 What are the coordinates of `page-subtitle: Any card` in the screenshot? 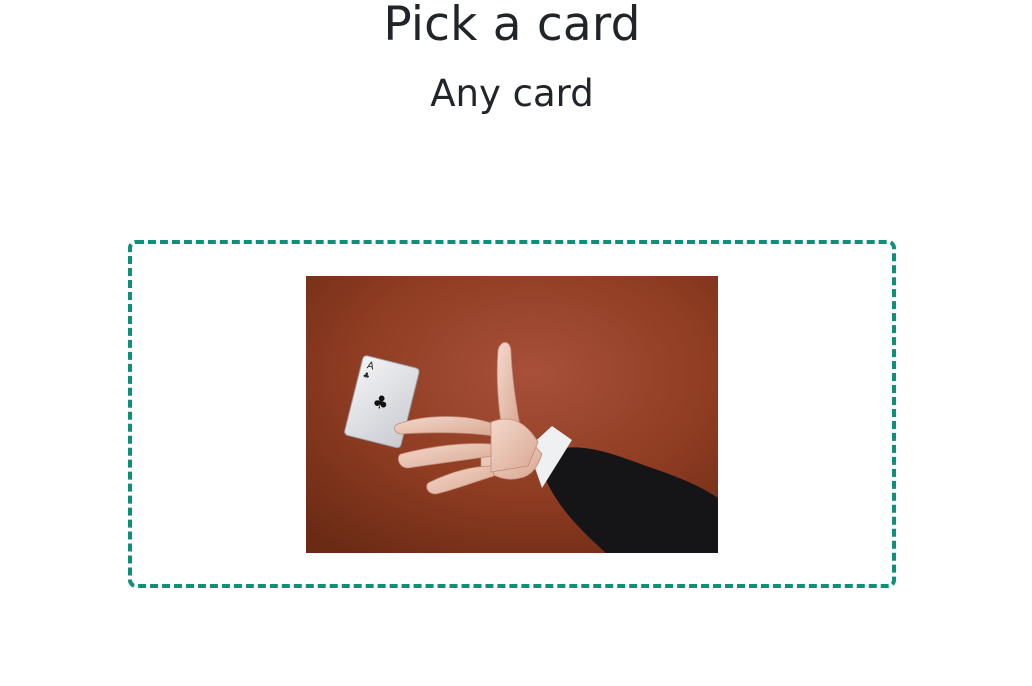 It's located at (512, 93).